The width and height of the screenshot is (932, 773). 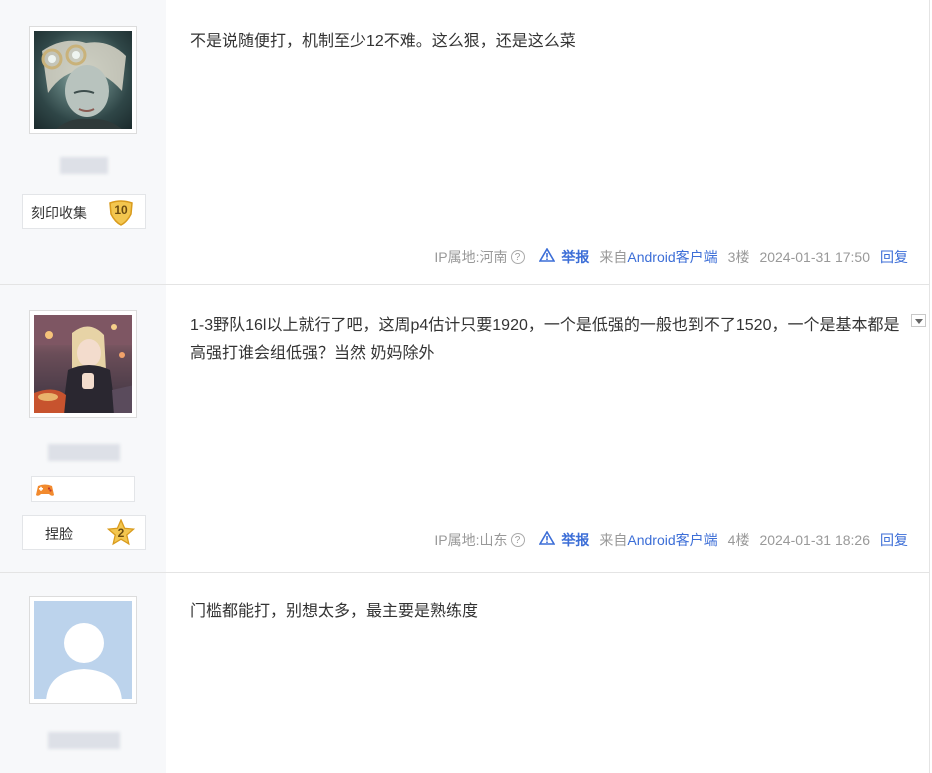 I want to click on author-sidebar, so click(x=83, y=673).